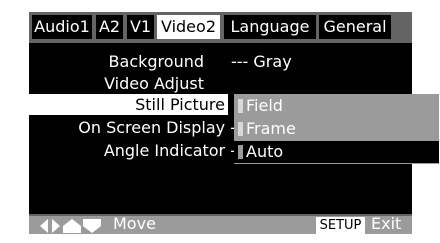 The height and width of the screenshot is (243, 440). I want to click on right-arrow-icon, so click(56, 226).